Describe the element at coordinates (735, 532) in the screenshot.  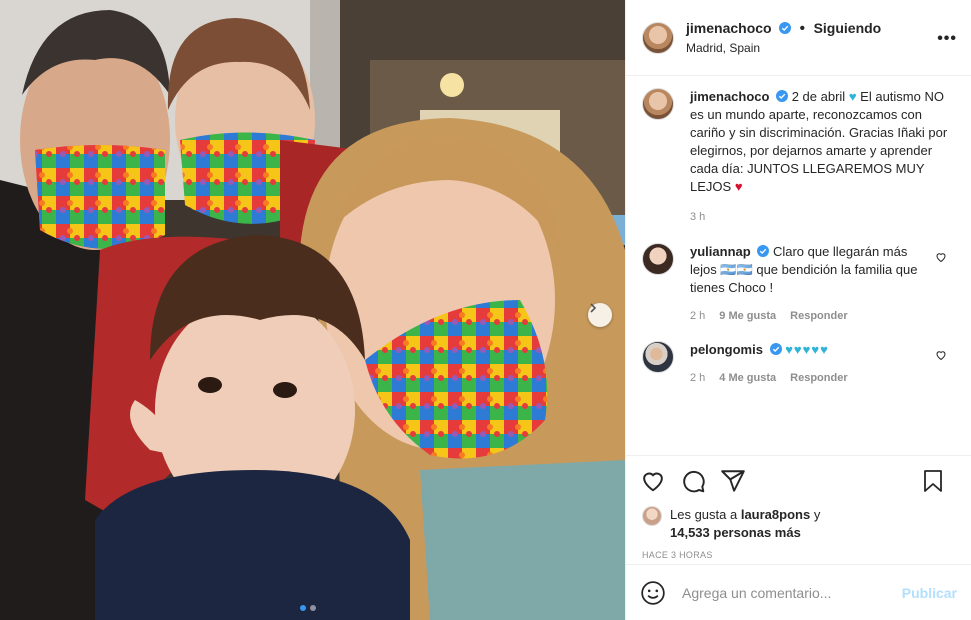
I see `likes-count-link: 14,533 personas más` at that location.